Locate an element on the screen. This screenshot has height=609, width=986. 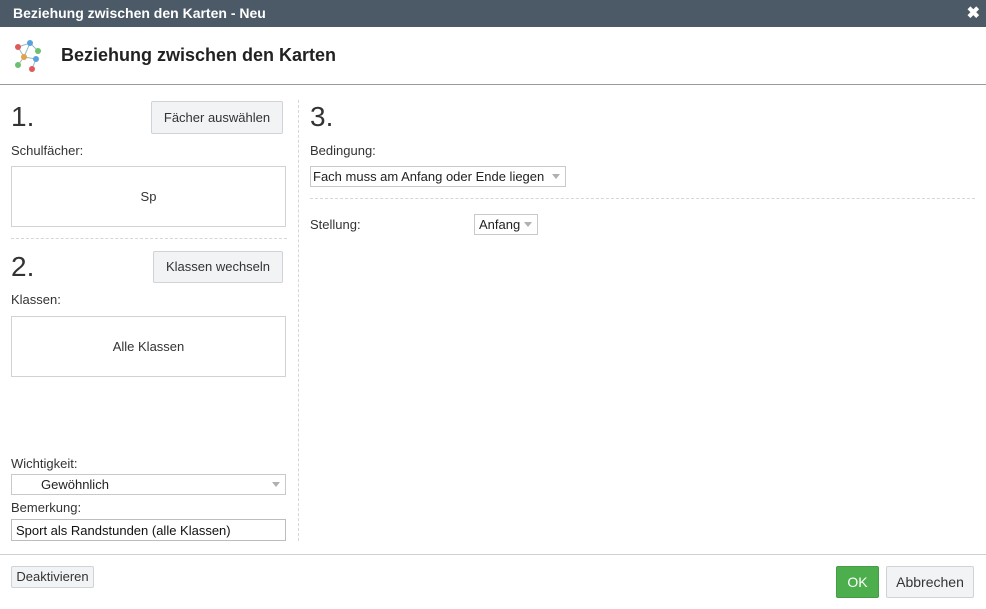
window-titlebar: Beziehung zwischen den Karten - Neu ✖ is located at coordinates (493, 13).